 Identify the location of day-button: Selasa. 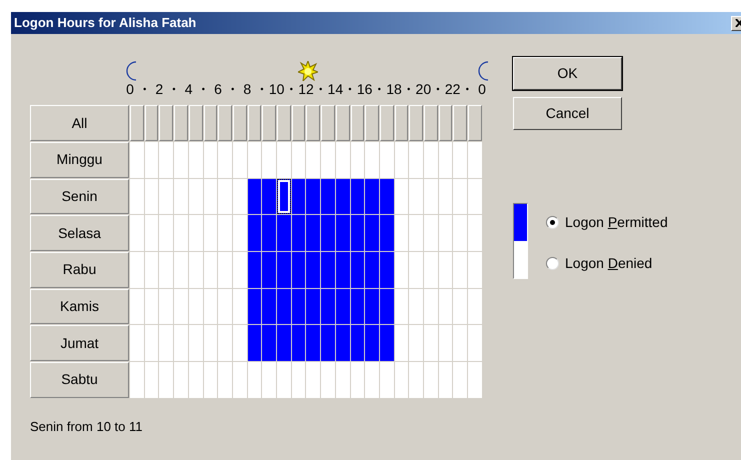
(79, 233).